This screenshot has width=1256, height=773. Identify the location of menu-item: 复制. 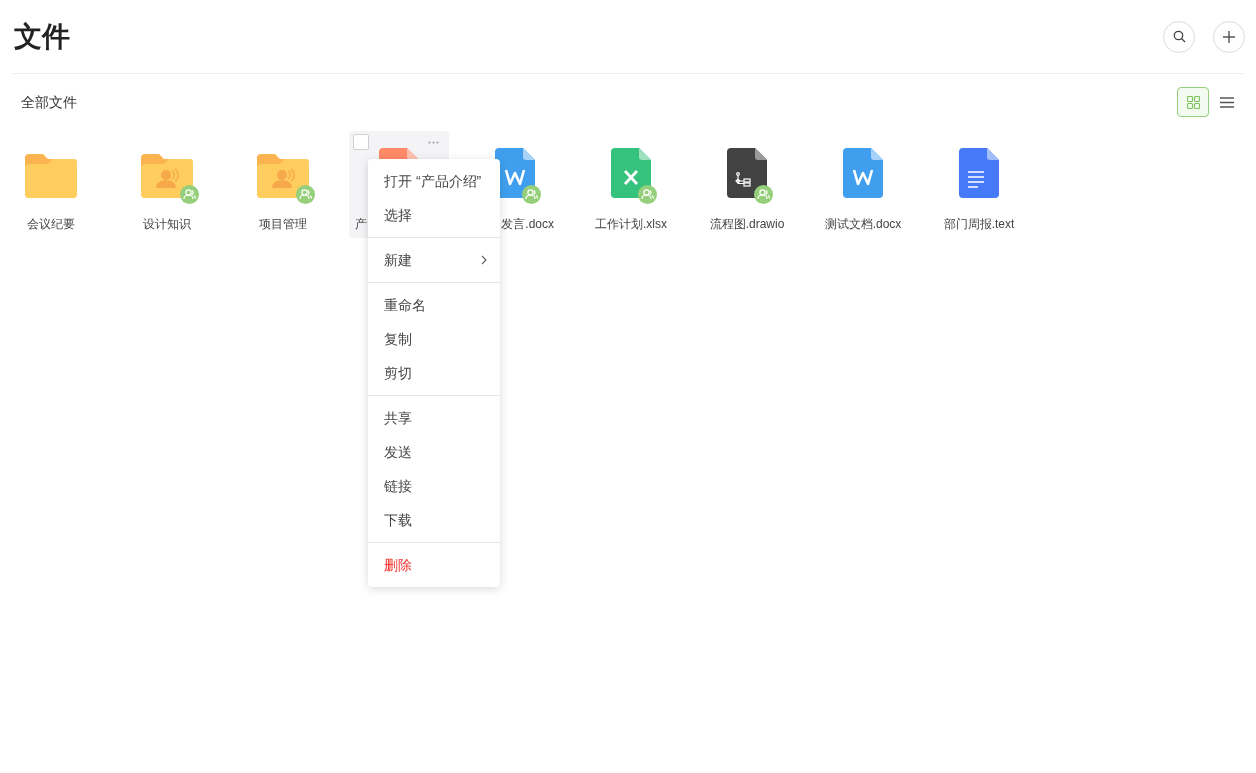
(434, 339).